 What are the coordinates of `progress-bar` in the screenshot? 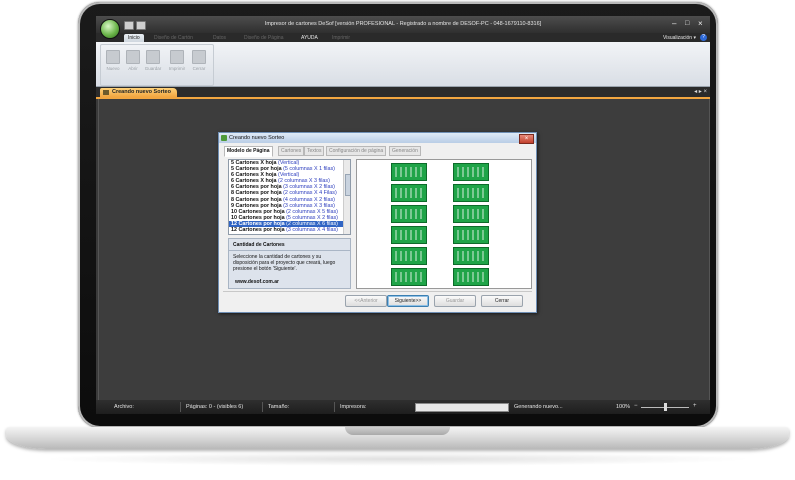 It's located at (462, 407).